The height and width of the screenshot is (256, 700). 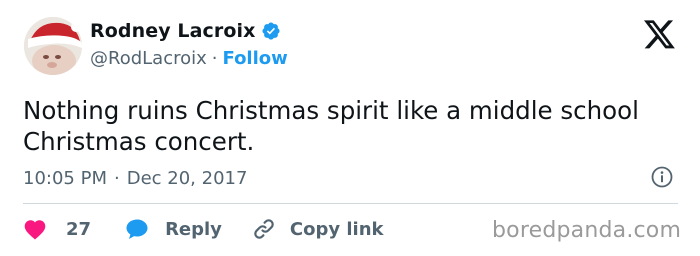 I want to click on avatar-image, so click(x=53, y=46).